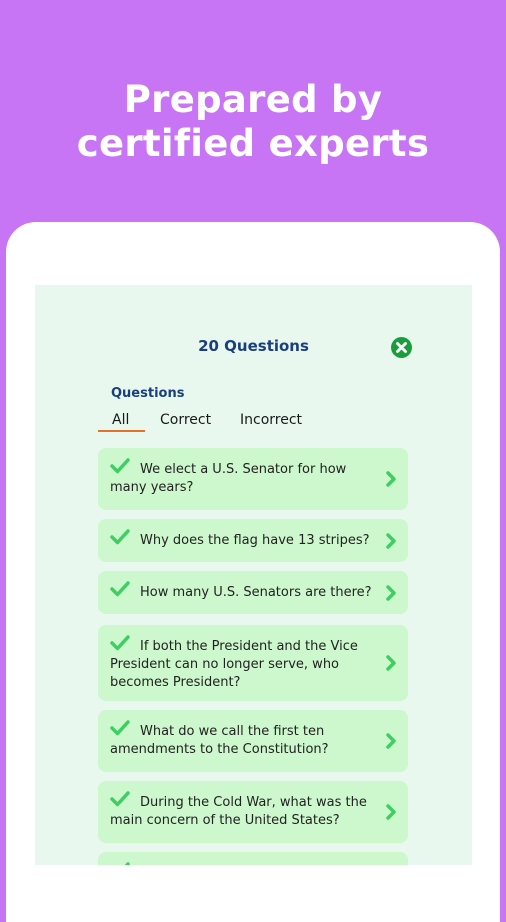  What do you see at coordinates (185, 420) in the screenshot?
I see `tab-correct: Correct` at bounding box center [185, 420].